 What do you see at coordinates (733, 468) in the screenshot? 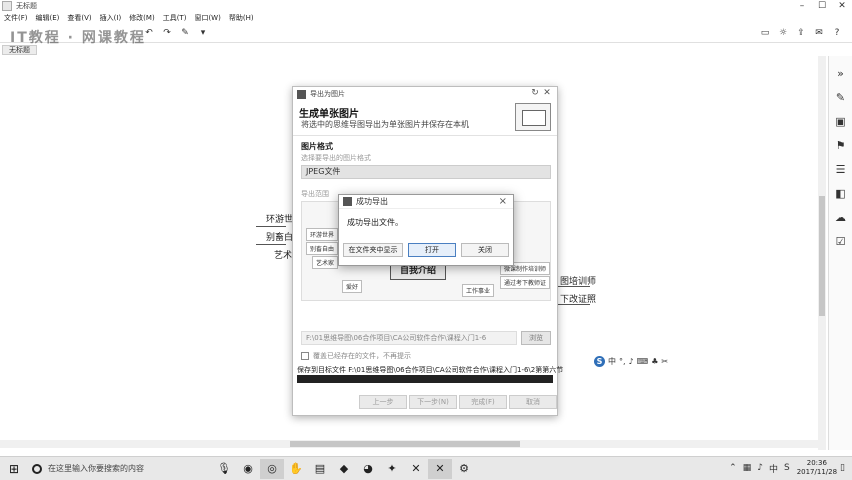
I see `chevron-up-icon: ⌃` at bounding box center [733, 468].